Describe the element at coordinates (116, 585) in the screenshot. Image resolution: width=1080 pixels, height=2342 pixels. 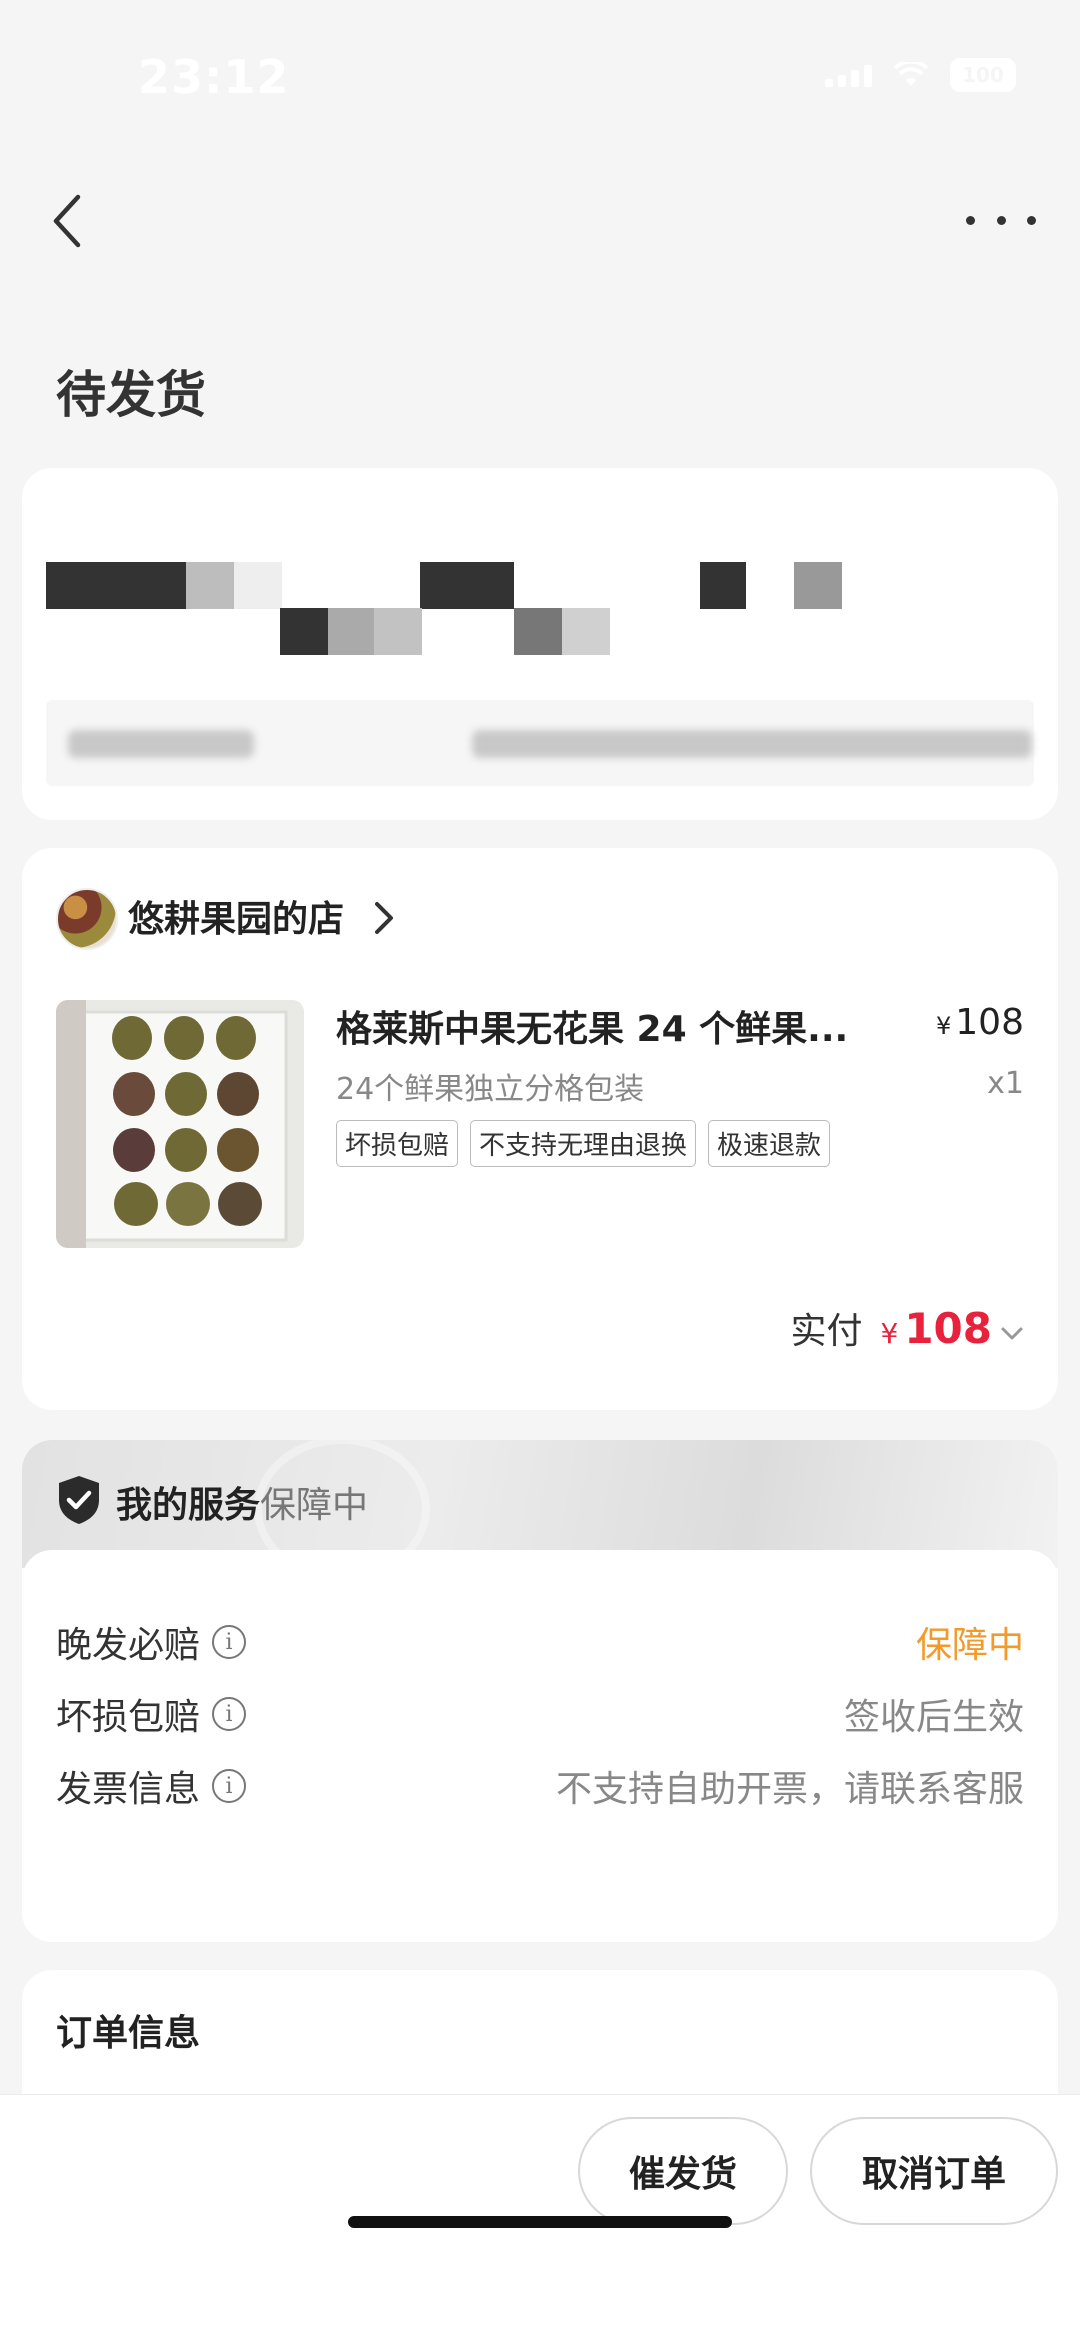
I see `redacted-block` at that location.